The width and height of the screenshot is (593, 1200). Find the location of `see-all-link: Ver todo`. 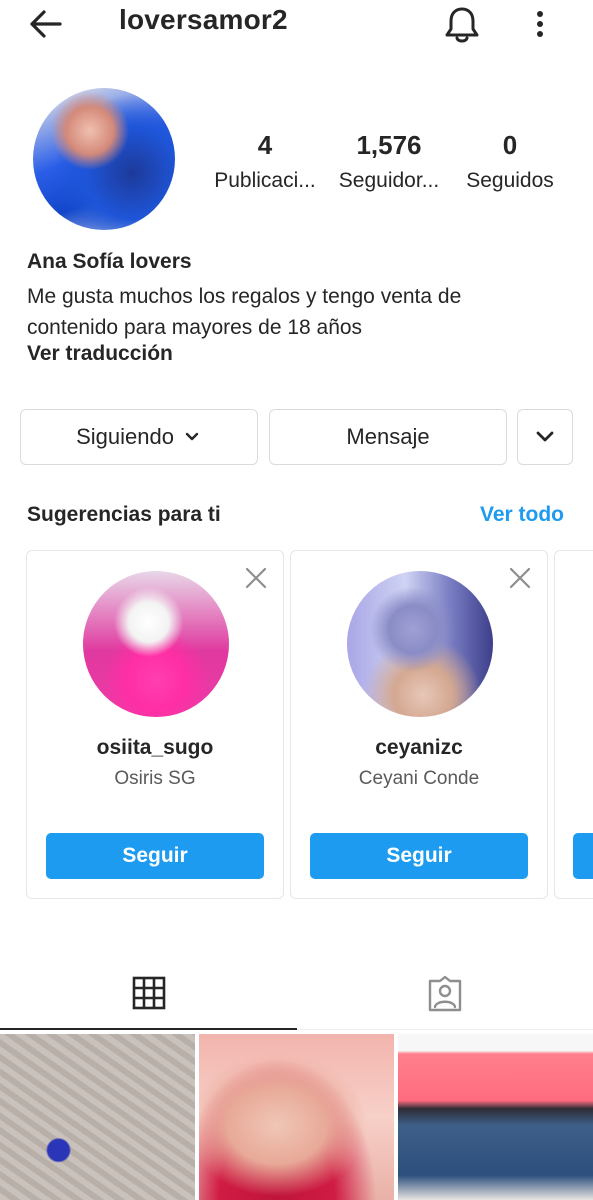

see-all-link: Ver todo is located at coordinates (522, 515).